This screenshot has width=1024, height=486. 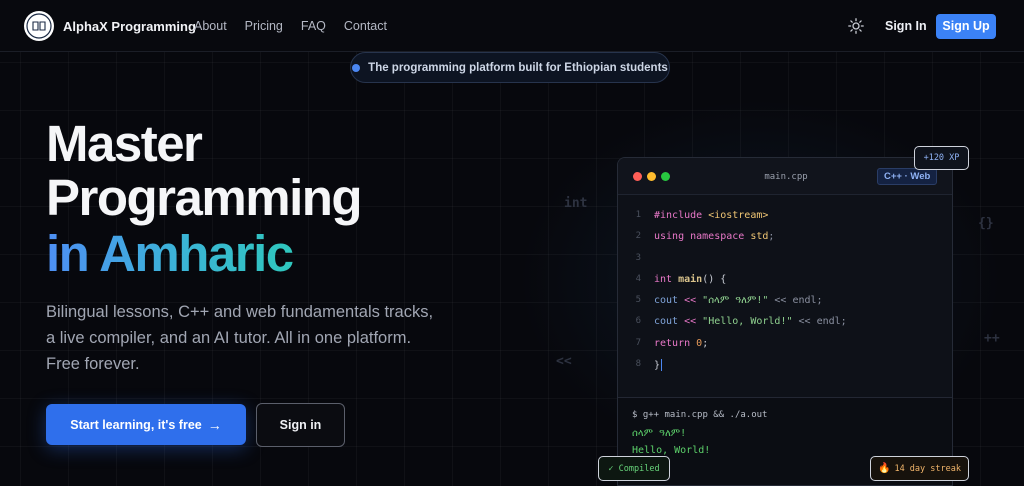 I want to click on terminal-output-line-1: ሰላም ዓለም!, so click(x=659, y=433).